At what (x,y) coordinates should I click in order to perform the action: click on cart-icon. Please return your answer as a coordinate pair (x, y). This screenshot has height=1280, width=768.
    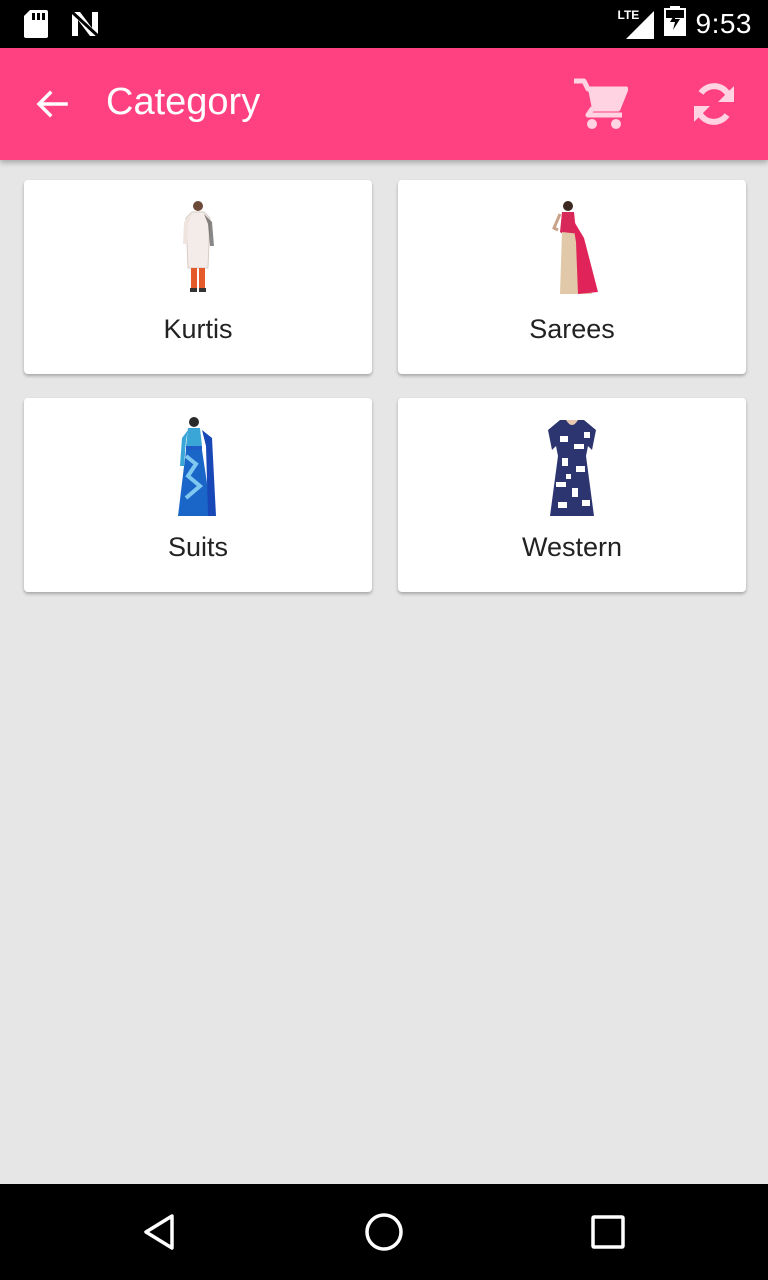
    Looking at the image, I should click on (601, 103).